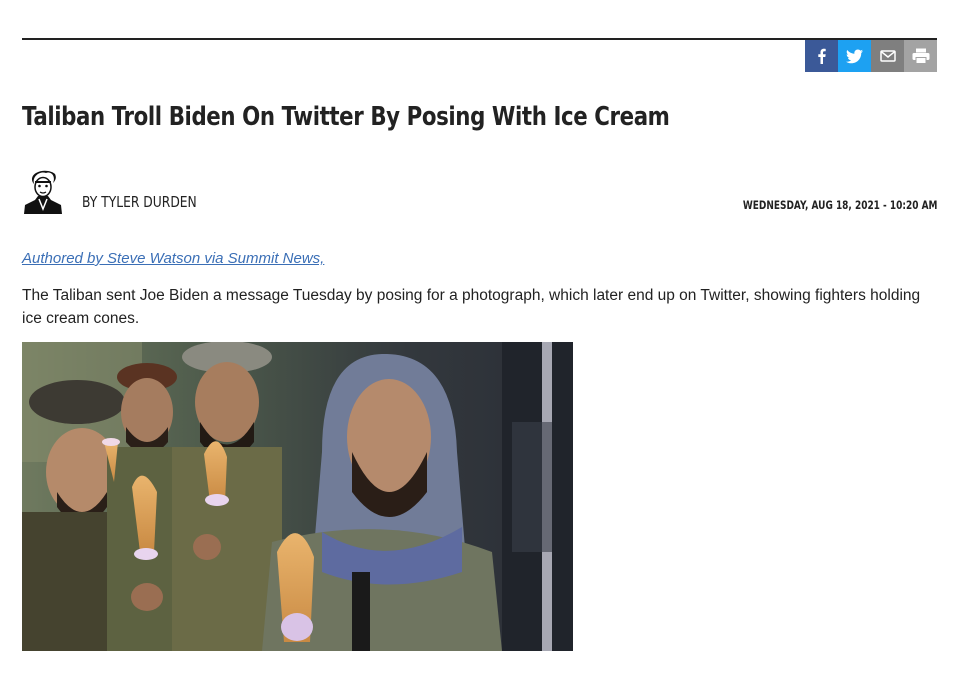  I want to click on email-share-button, so click(887, 56).